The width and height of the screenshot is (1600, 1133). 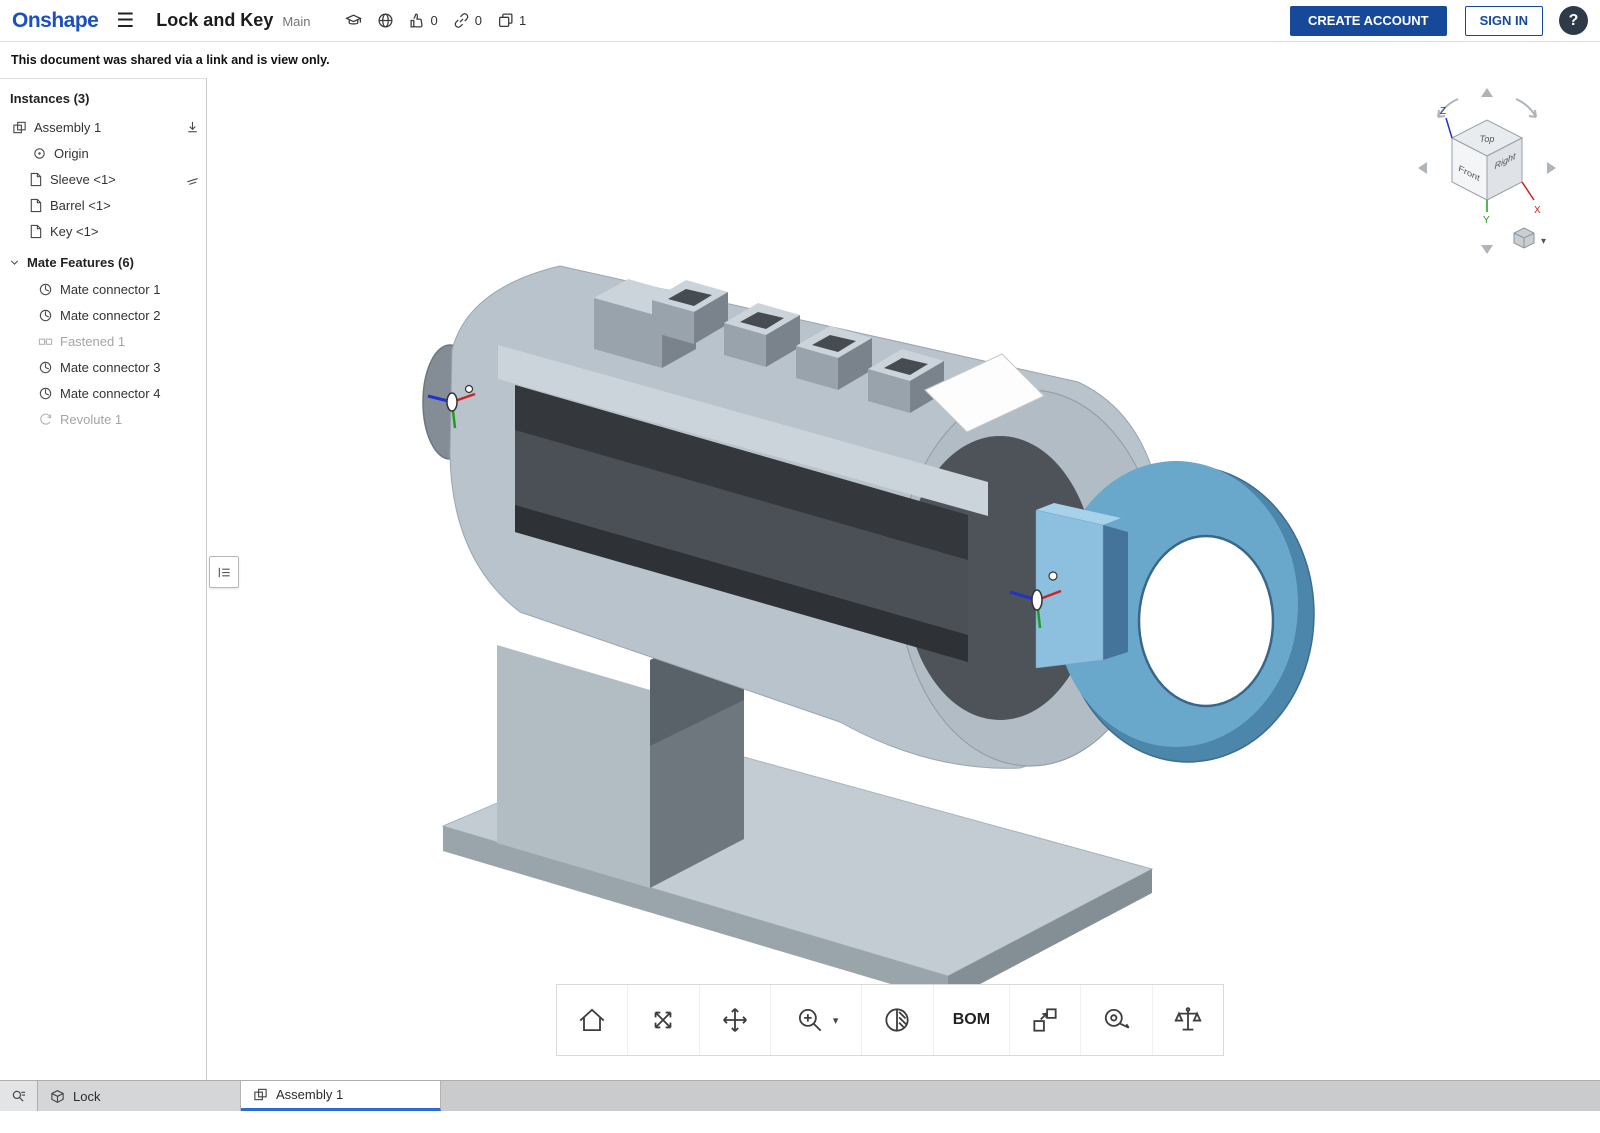 What do you see at coordinates (417, 20) in the screenshot?
I see `thumbs-up-icon` at bounding box center [417, 20].